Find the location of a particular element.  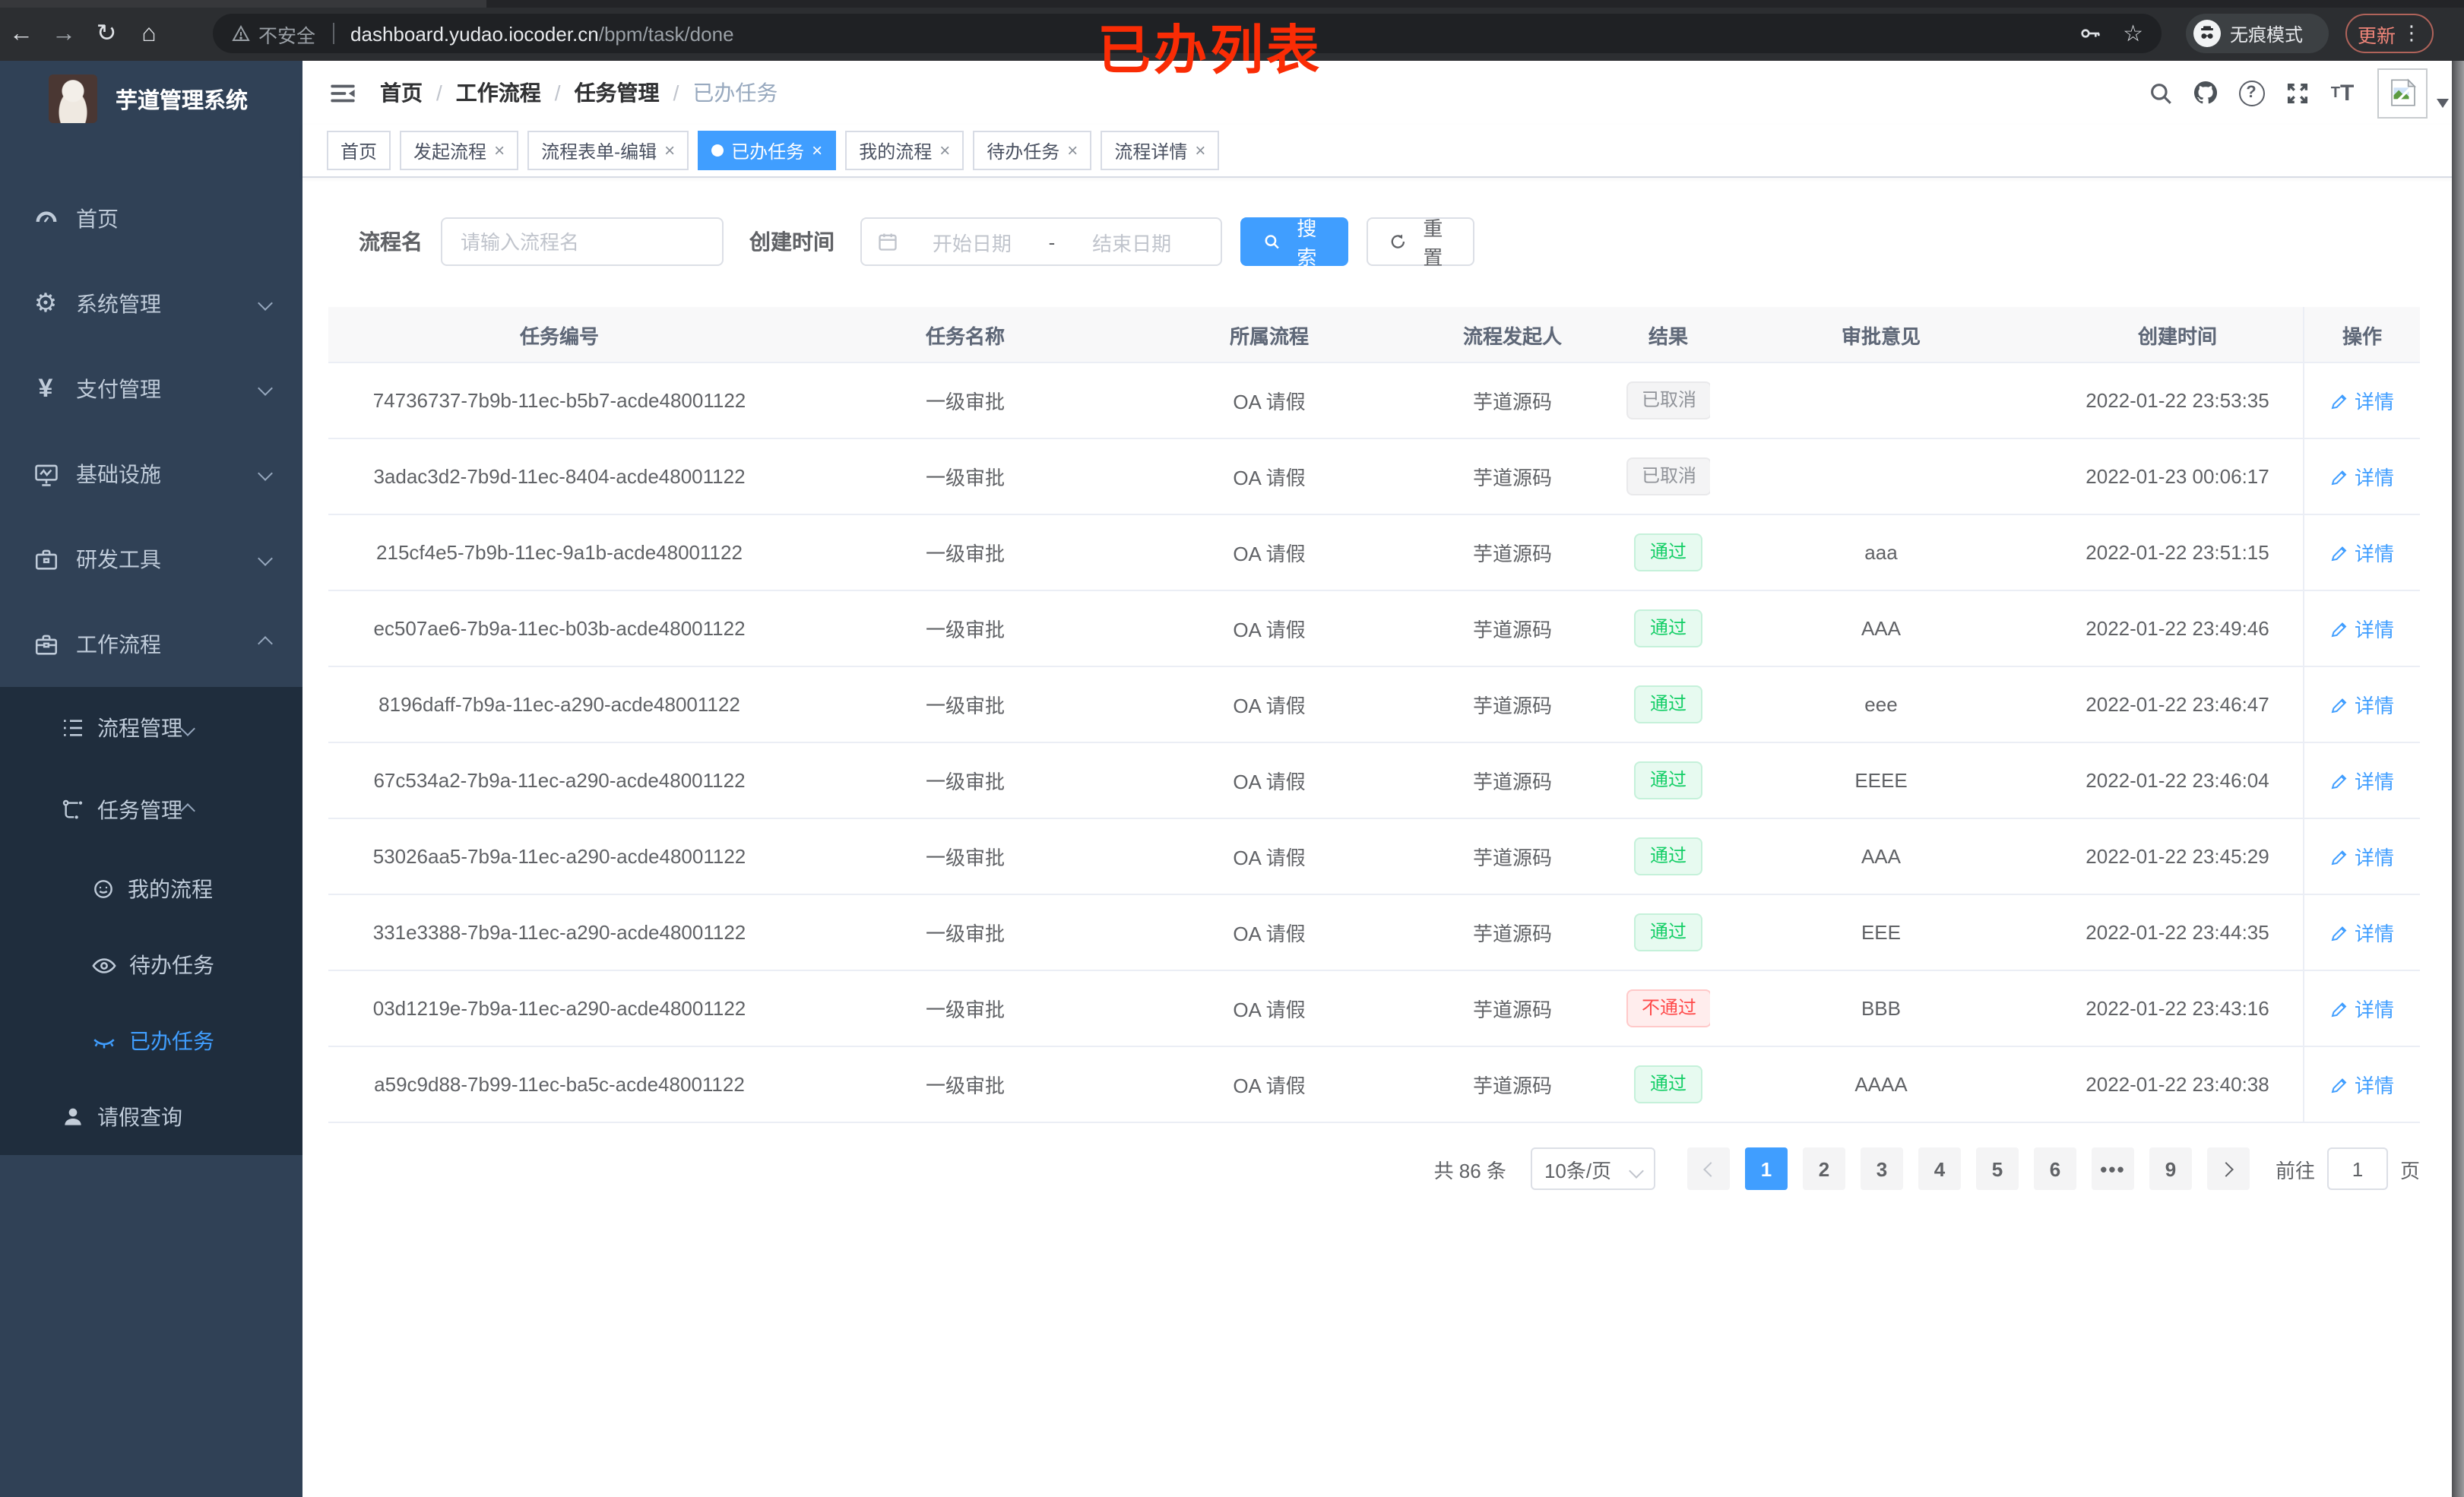

tab-process-detail: 流程详情 × is located at coordinates (1160, 150).